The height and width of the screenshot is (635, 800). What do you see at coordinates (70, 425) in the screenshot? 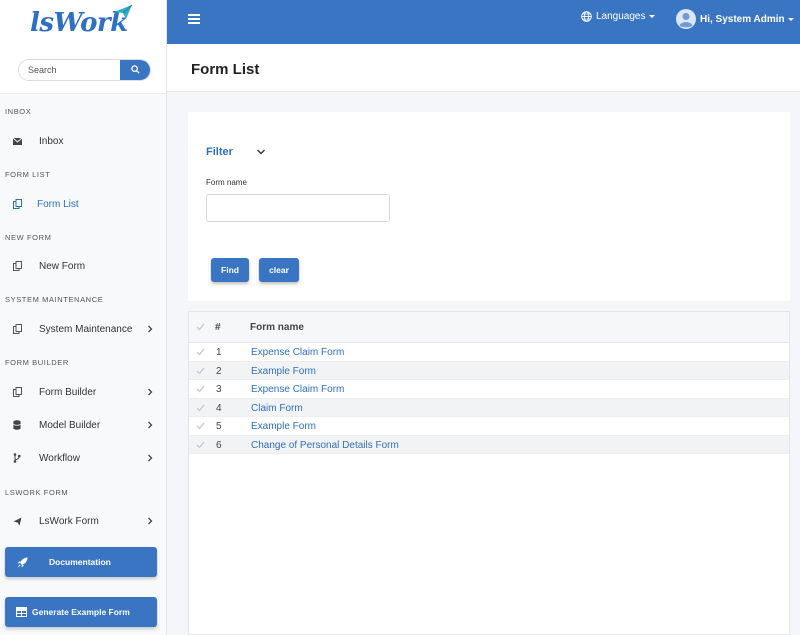
I see `sidebar-item-label: Model Builder` at bounding box center [70, 425].